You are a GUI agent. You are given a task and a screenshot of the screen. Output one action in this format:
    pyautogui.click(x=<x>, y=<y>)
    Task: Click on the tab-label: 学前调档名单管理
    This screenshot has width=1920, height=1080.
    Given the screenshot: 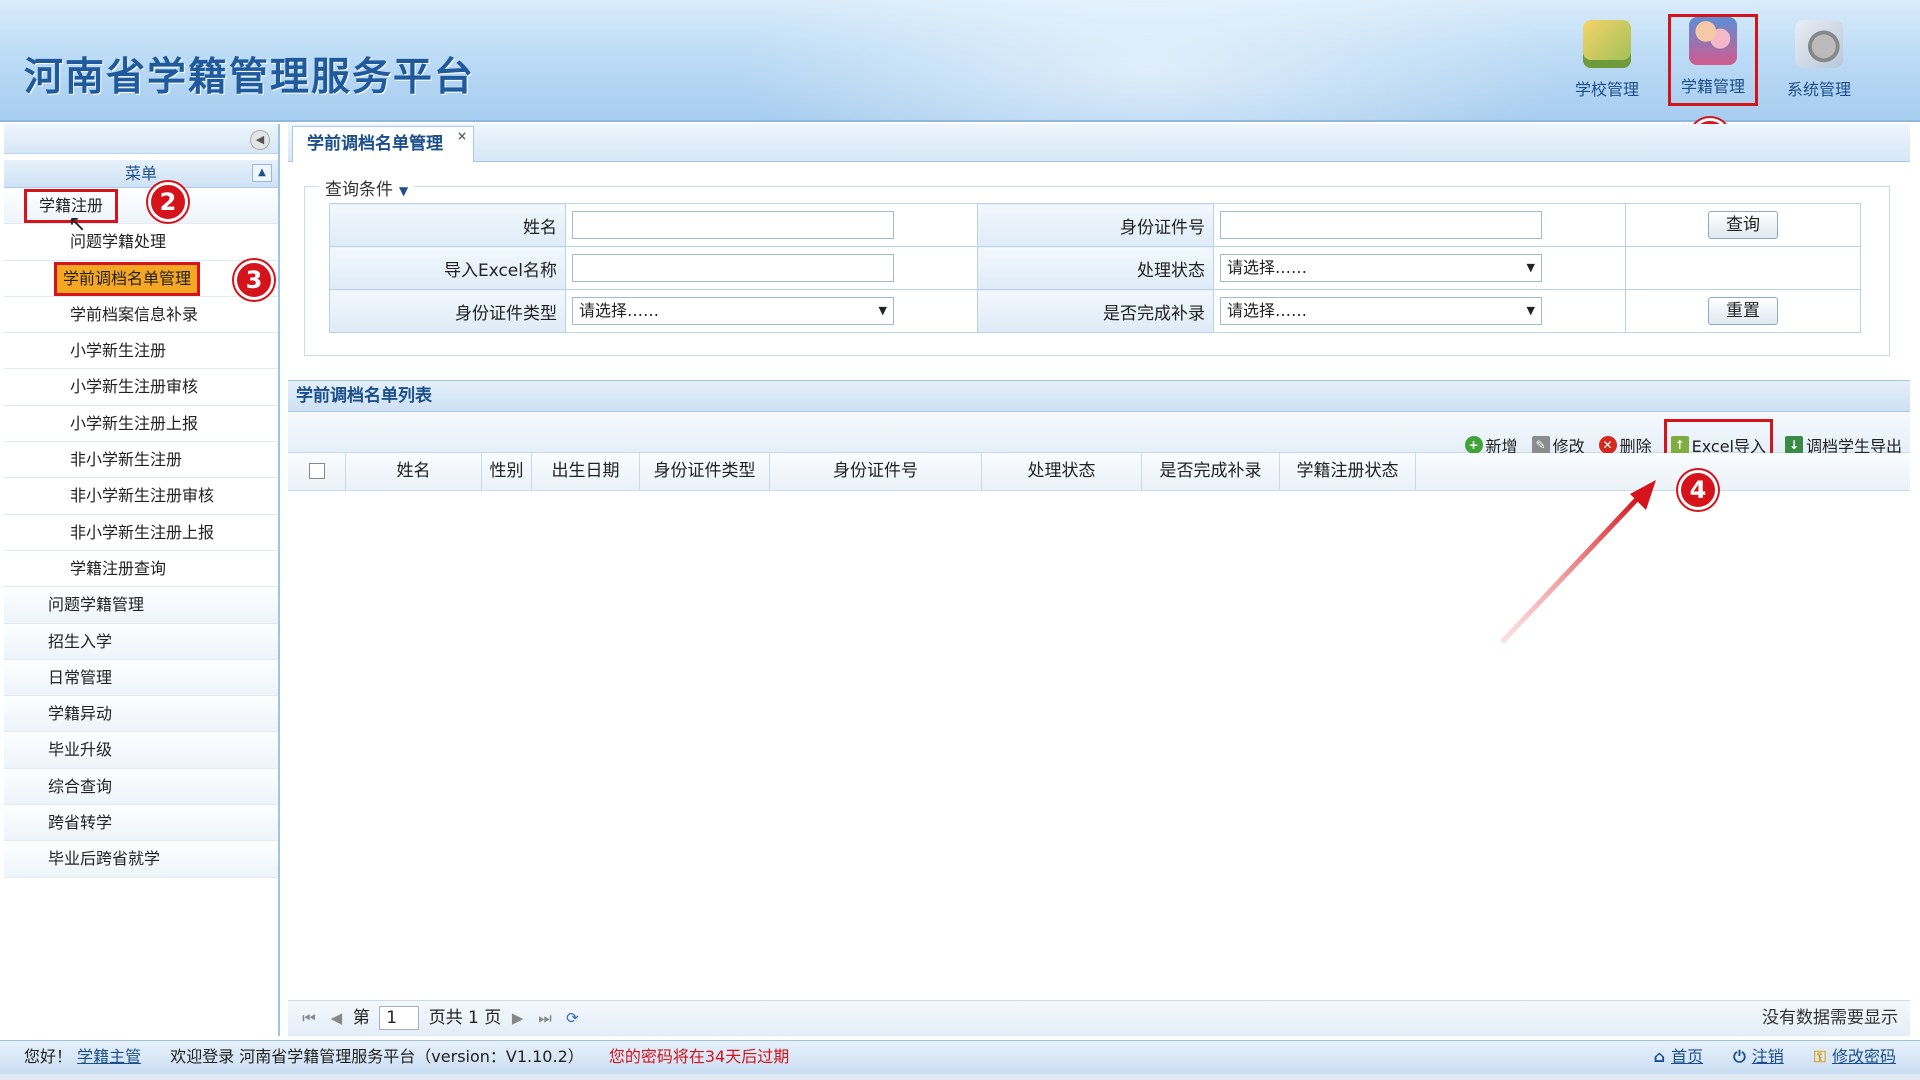 What is the action you would take?
    pyautogui.click(x=375, y=144)
    